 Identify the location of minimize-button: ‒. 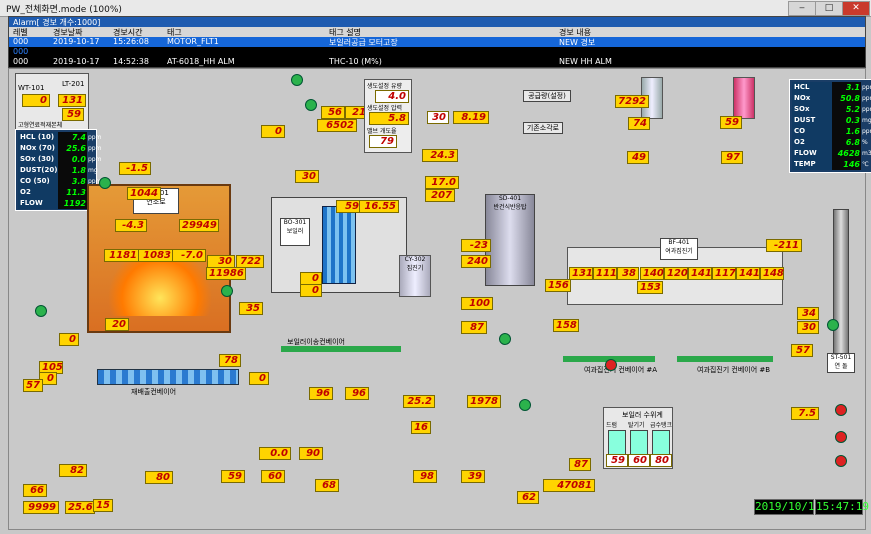
(802, 8).